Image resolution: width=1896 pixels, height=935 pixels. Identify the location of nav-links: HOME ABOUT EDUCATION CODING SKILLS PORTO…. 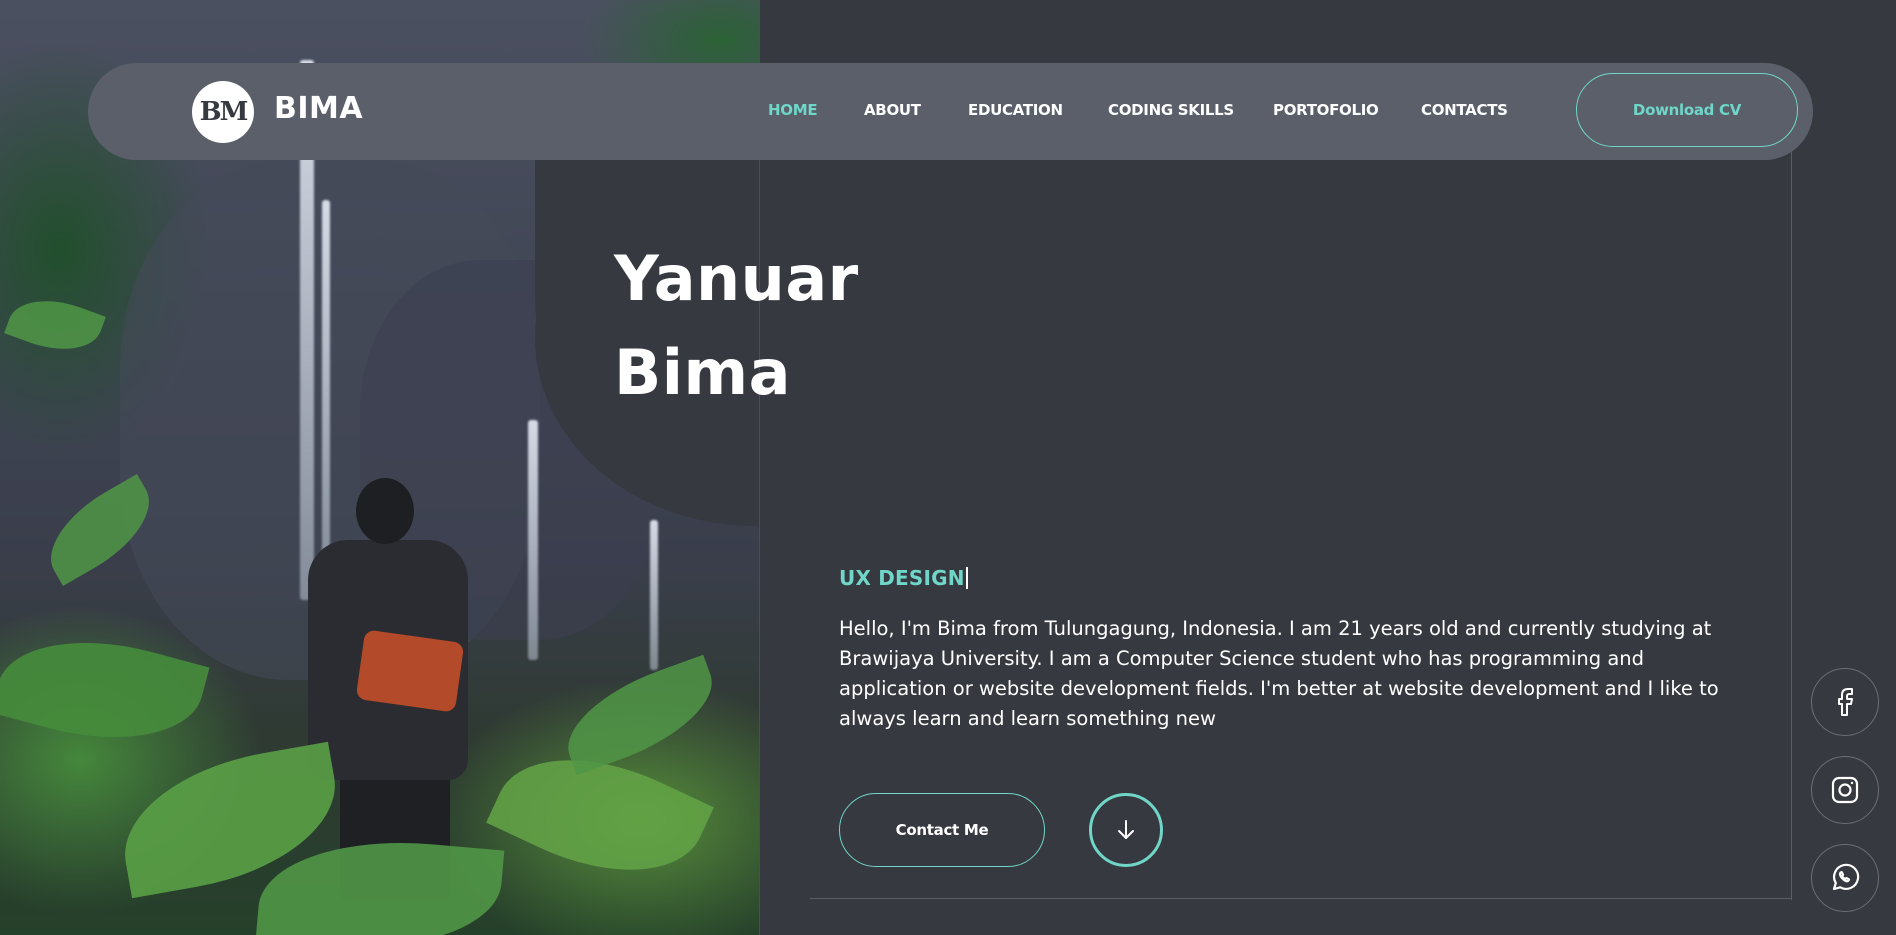
(950, 111).